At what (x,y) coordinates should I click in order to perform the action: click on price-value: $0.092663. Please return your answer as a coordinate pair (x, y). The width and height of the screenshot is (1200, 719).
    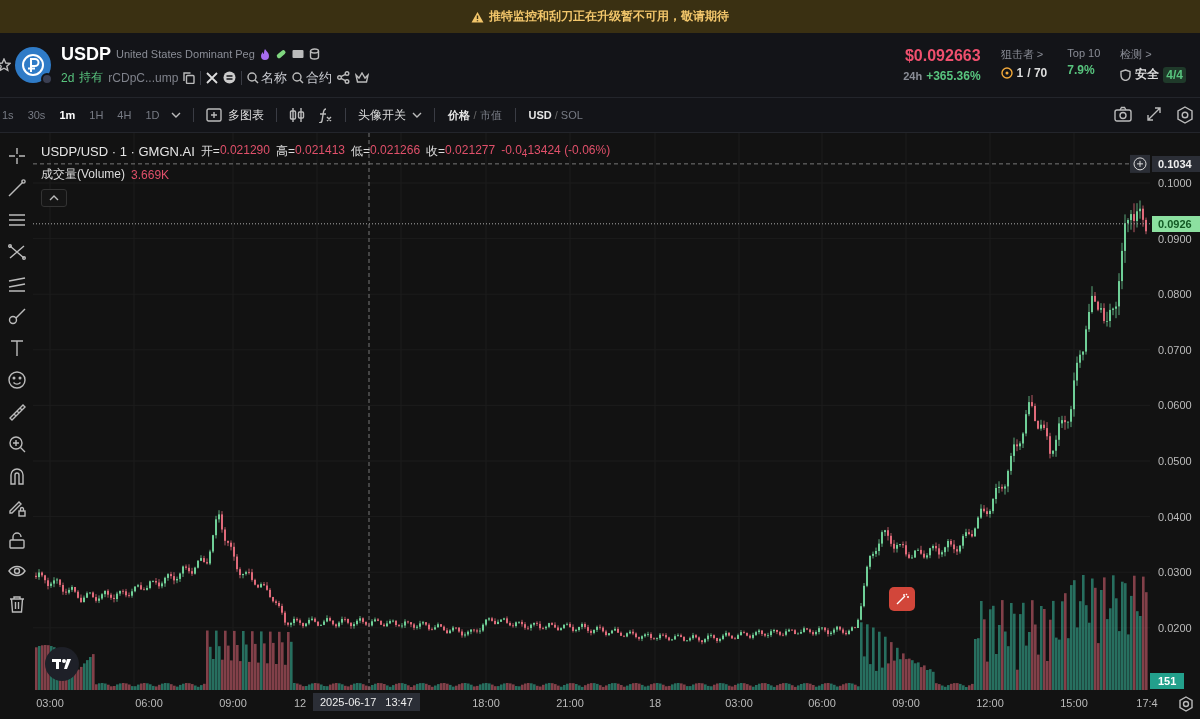
    Looking at the image, I should click on (942, 56).